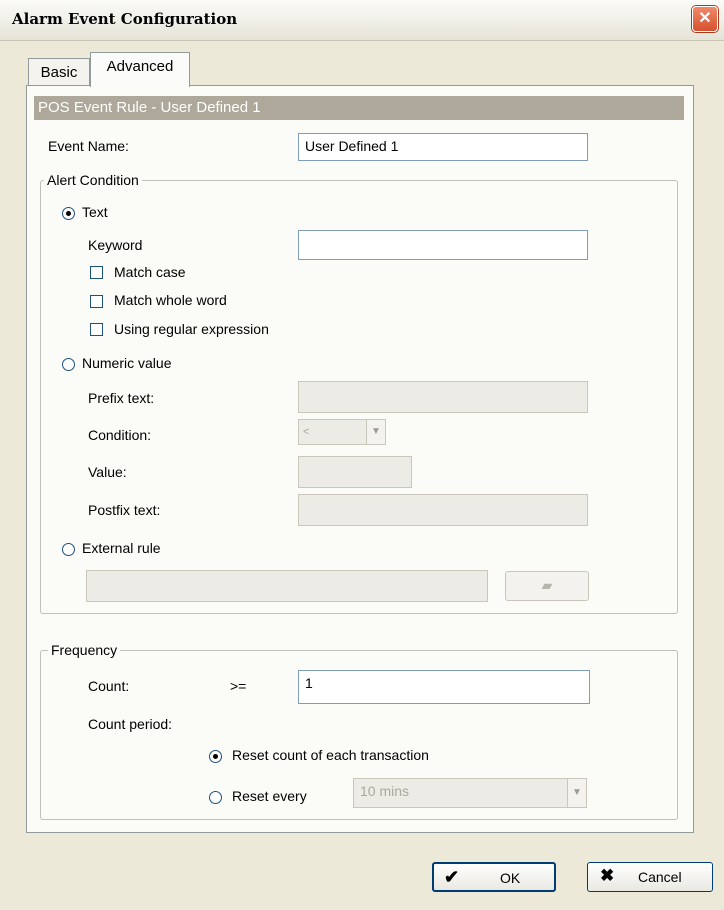 The height and width of the screenshot is (910, 724). I want to click on keyword-label: Keyword, so click(115, 245).